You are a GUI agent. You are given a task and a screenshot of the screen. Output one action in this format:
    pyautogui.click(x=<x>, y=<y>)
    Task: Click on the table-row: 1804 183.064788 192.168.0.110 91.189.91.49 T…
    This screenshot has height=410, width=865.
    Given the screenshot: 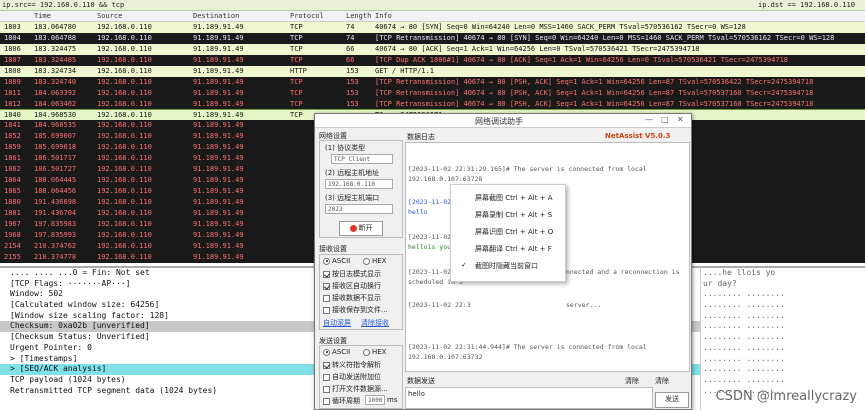 What is the action you would take?
    pyautogui.click(x=432, y=38)
    